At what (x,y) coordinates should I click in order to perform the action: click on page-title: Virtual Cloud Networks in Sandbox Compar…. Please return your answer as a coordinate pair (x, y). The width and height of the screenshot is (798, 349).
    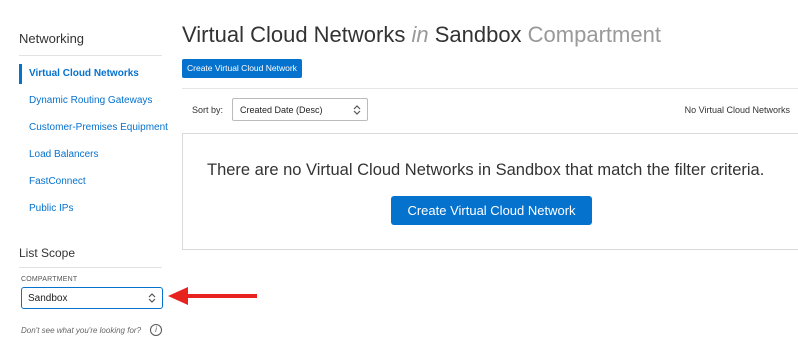
    Looking at the image, I should click on (421, 35).